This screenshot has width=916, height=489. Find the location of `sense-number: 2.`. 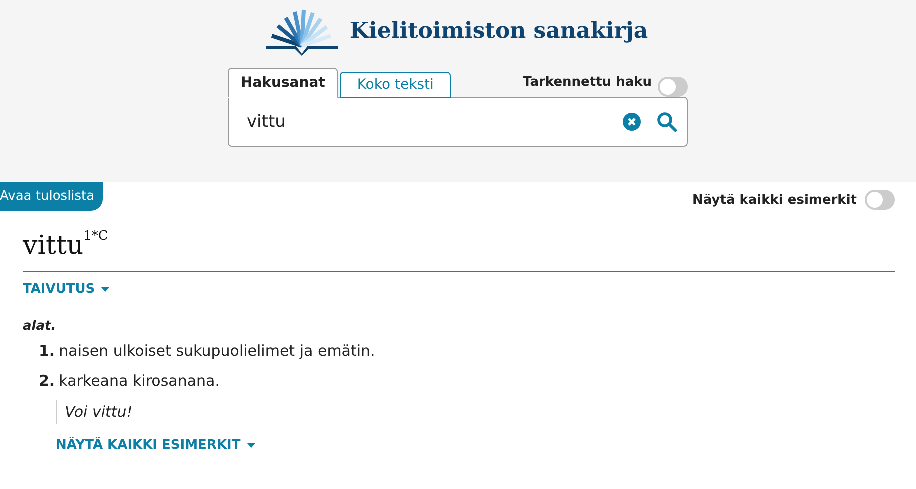

sense-number: 2. is located at coordinates (47, 381).